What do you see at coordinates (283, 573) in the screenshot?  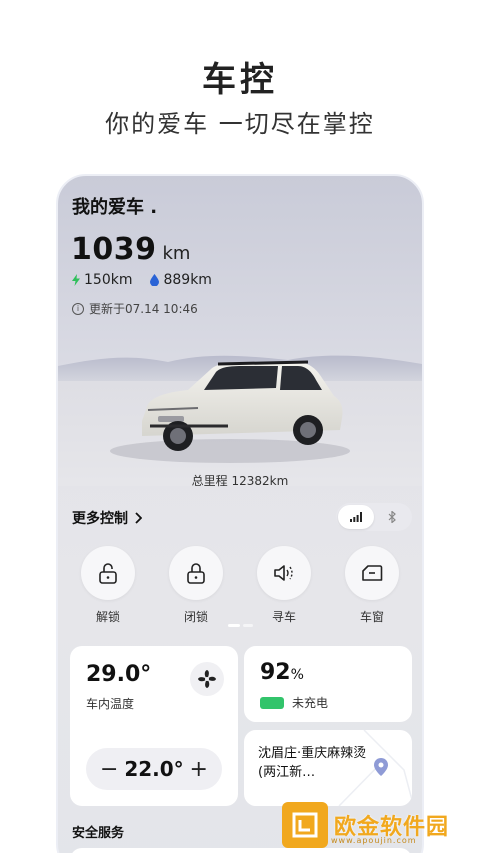 I see `horn-icon` at bounding box center [283, 573].